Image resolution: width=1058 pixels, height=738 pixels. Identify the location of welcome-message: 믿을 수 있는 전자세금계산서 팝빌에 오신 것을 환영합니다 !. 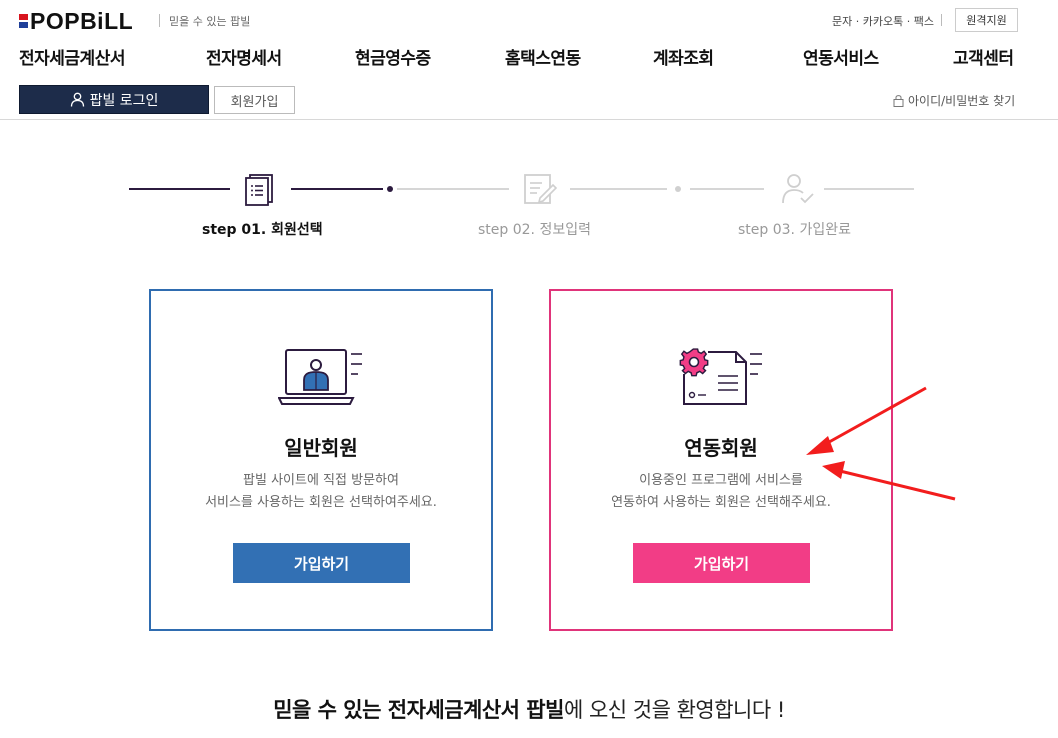
(529, 709).